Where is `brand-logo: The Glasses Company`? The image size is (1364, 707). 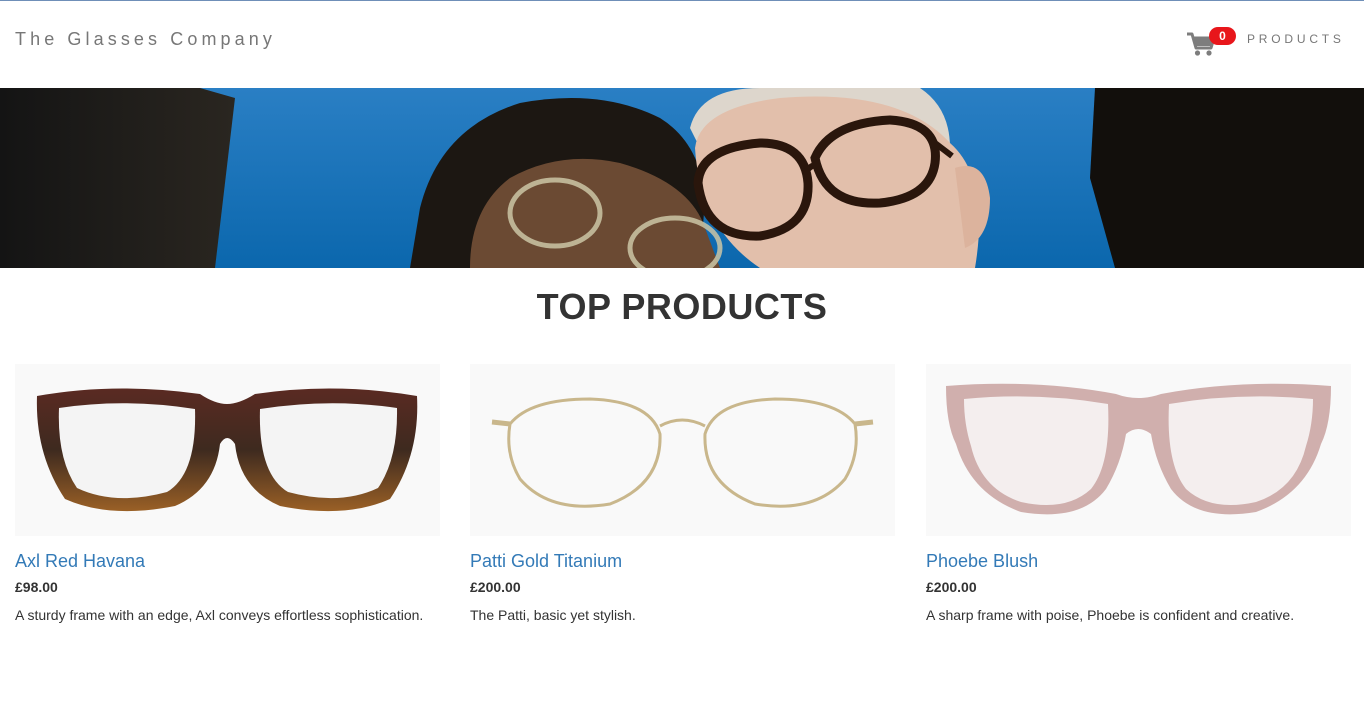 brand-logo: The Glasses Company is located at coordinates (145, 39).